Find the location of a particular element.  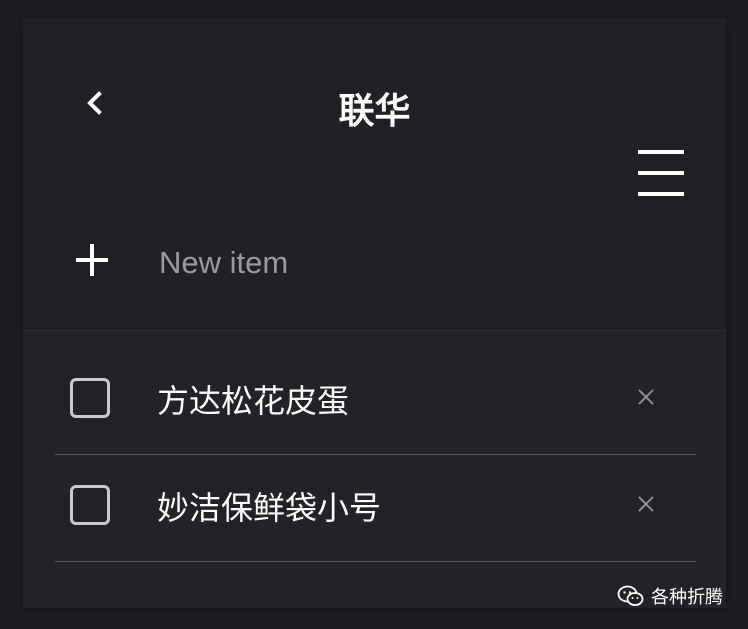

menu-button is located at coordinates (662, 173).